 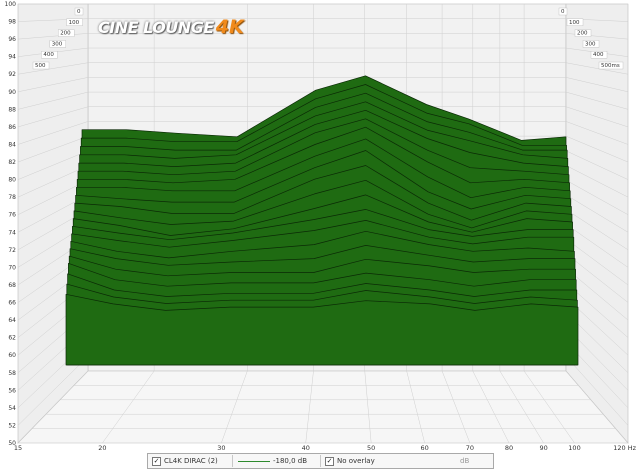 I want to click on y-tick-label: 96, so click(x=12, y=39).